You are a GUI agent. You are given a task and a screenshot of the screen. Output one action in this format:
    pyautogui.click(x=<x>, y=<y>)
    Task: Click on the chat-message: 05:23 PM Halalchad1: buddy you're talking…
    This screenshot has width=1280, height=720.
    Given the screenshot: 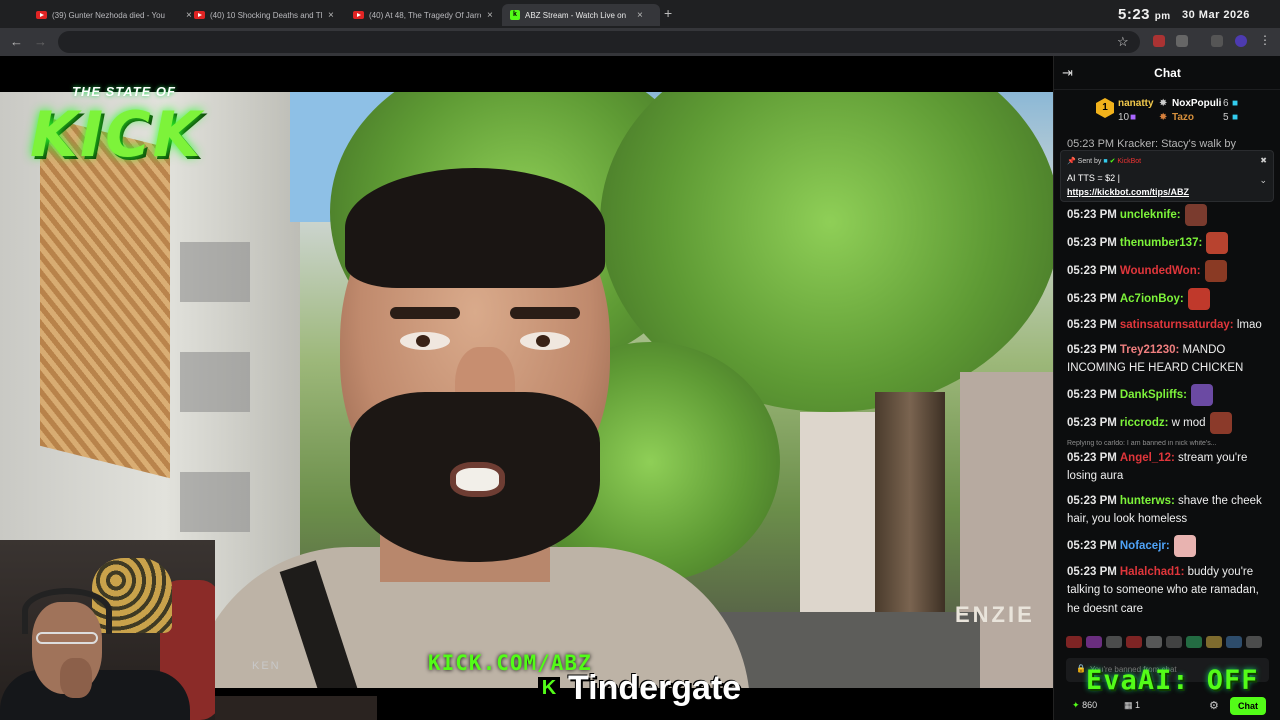 What is the action you would take?
    pyautogui.click(x=1170, y=591)
    